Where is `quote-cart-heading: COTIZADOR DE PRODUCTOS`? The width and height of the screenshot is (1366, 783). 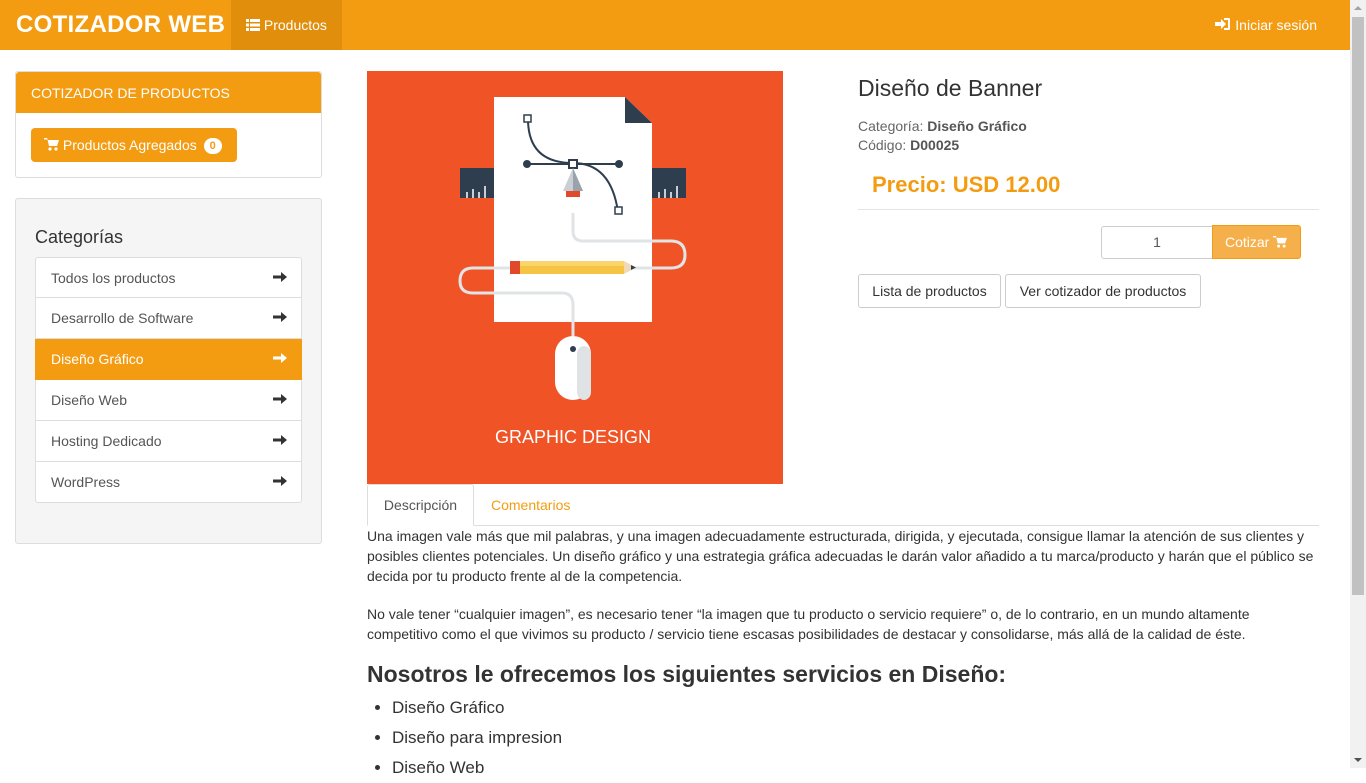
quote-cart-heading: COTIZADOR DE PRODUCTOS is located at coordinates (168, 92).